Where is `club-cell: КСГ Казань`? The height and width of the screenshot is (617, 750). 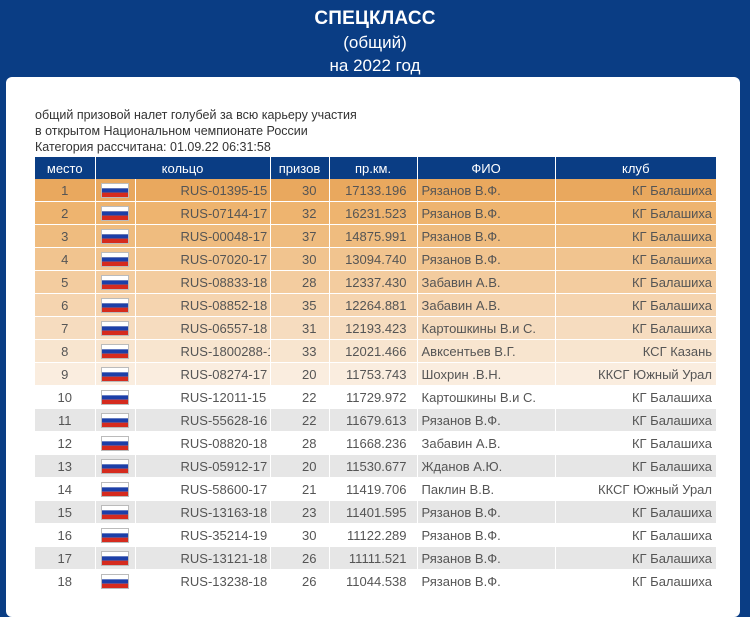
club-cell: КСГ Казань is located at coordinates (636, 351).